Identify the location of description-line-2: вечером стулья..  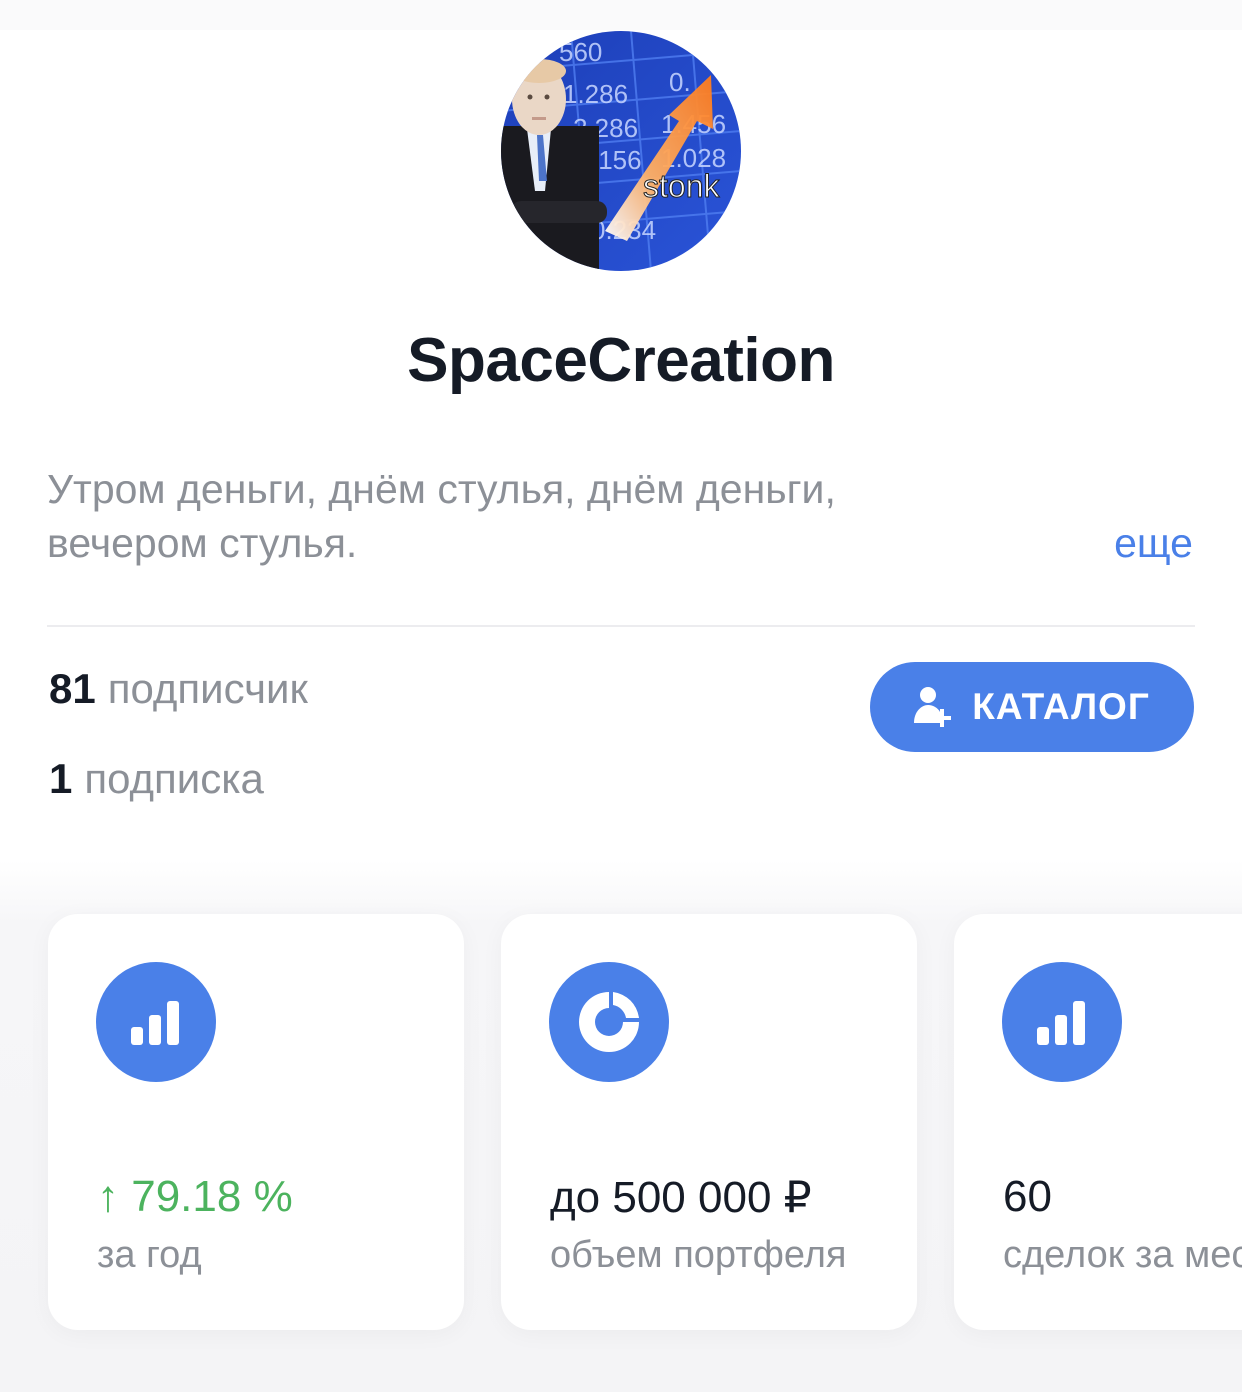
(202, 543).